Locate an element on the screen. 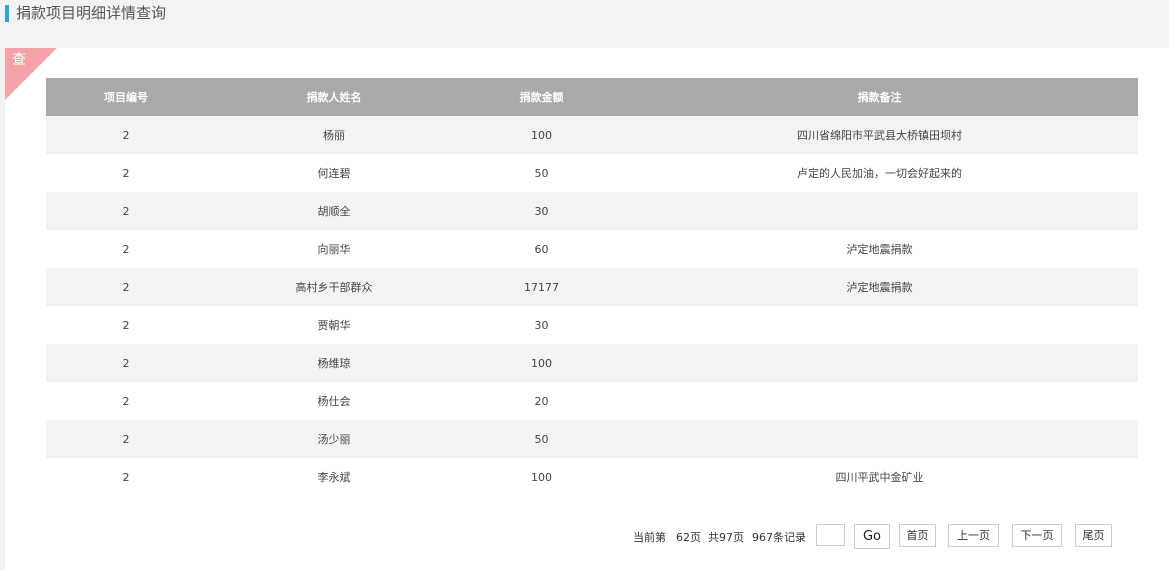 The height and width of the screenshot is (570, 1169). cell-donor-name: 杨丽 is located at coordinates (334, 135).